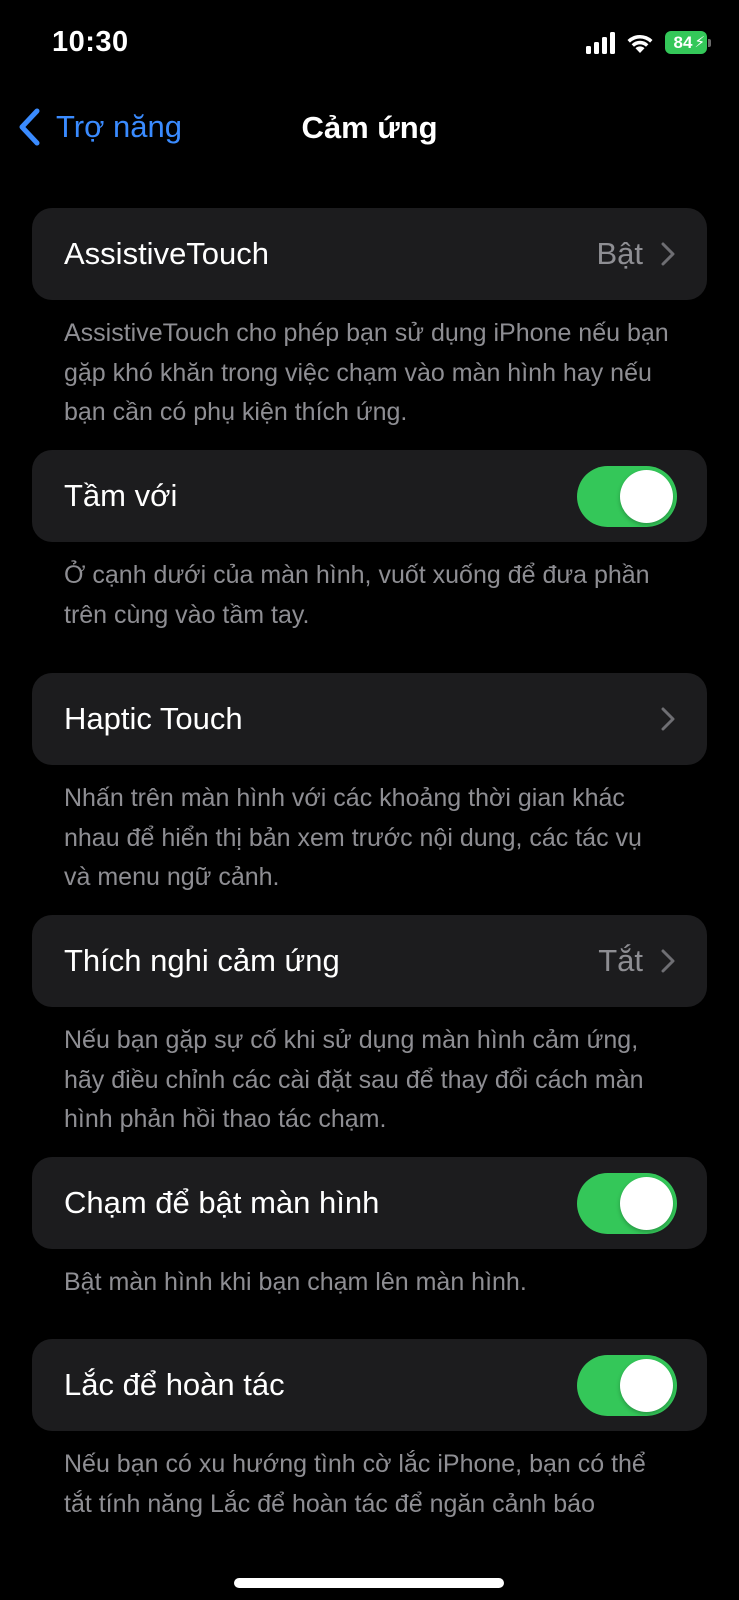  Describe the element at coordinates (222, 1202) in the screenshot. I see `row-label: Chạm để bật màn hình` at that location.